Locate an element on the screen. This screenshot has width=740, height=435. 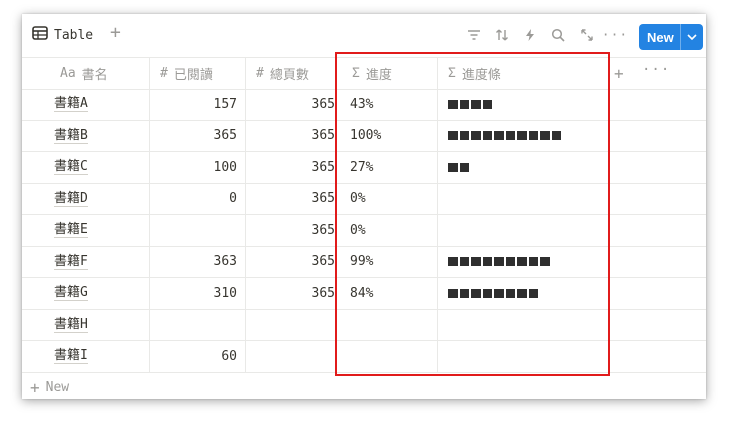
cell-title: 書籍H is located at coordinates (86, 324).